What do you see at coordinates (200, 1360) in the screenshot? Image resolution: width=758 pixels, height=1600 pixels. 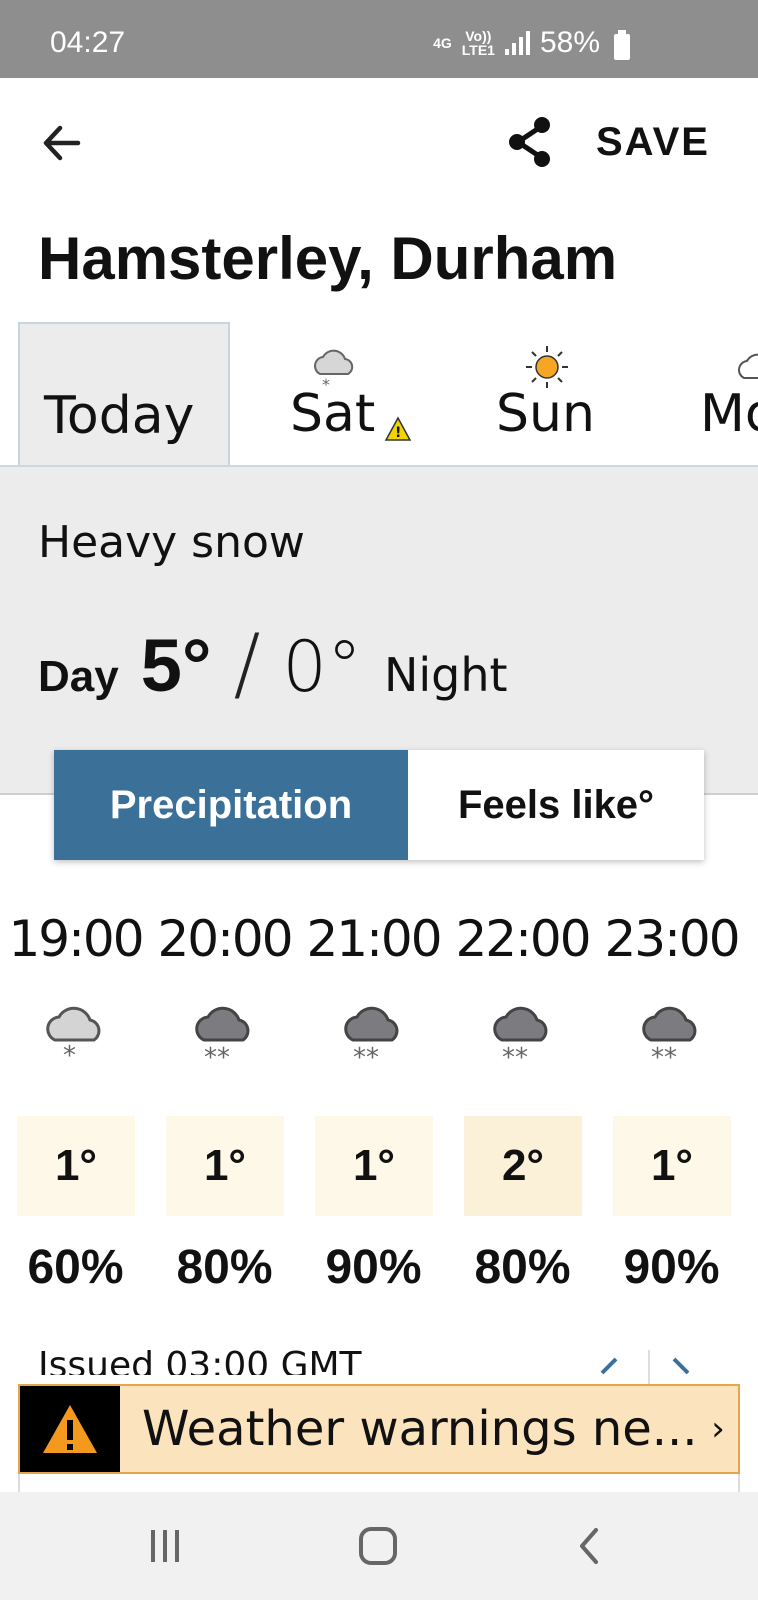 I see `issued-time: Issued 03:00 GMT` at bounding box center [200, 1360].